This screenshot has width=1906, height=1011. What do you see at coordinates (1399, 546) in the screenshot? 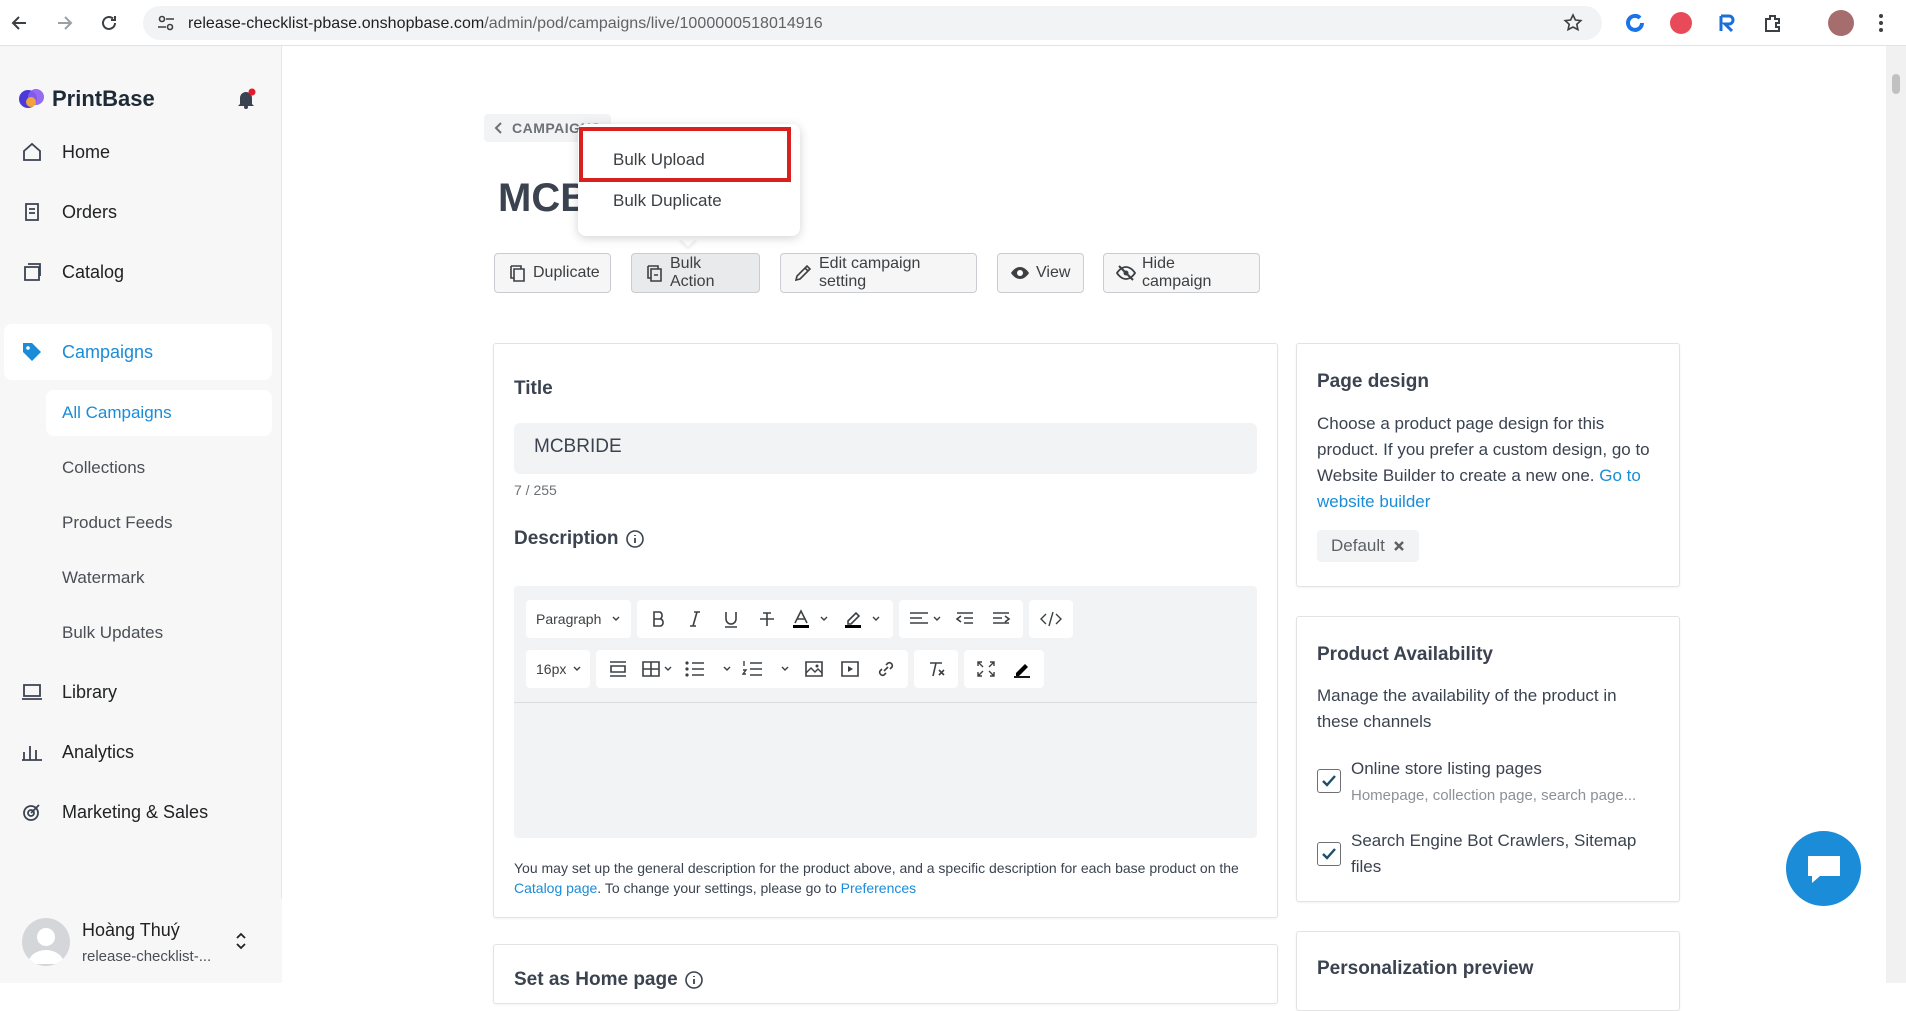
I see `remove-tag-icon` at bounding box center [1399, 546].